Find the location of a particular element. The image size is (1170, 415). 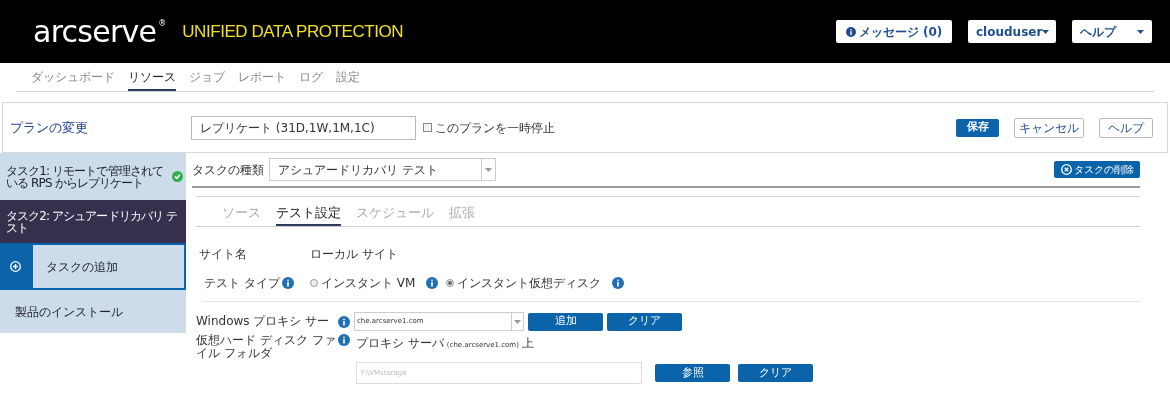

field-value: ローカル サイト is located at coordinates (354, 254).